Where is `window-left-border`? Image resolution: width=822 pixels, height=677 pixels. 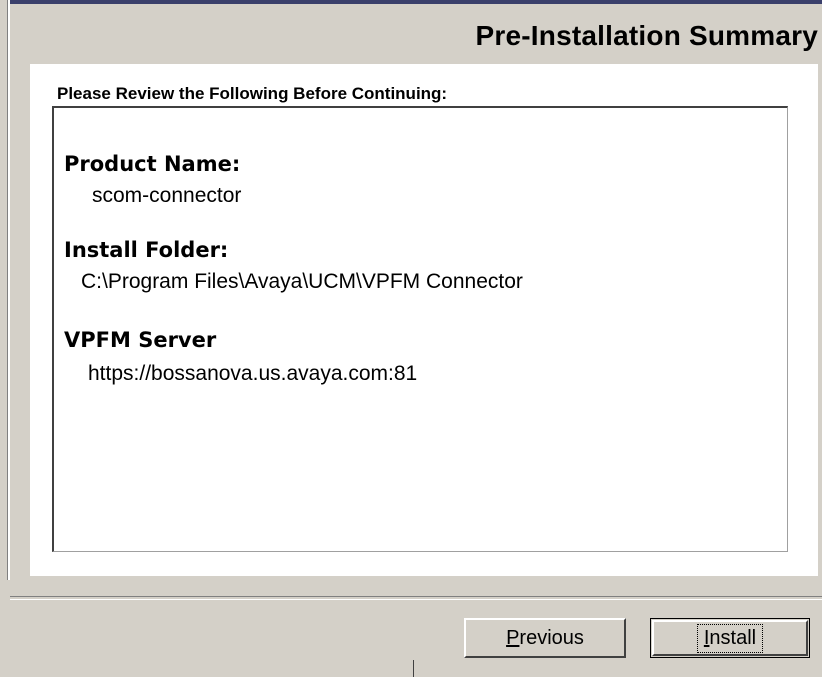 window-left-border is located at coordinates (9, 290).